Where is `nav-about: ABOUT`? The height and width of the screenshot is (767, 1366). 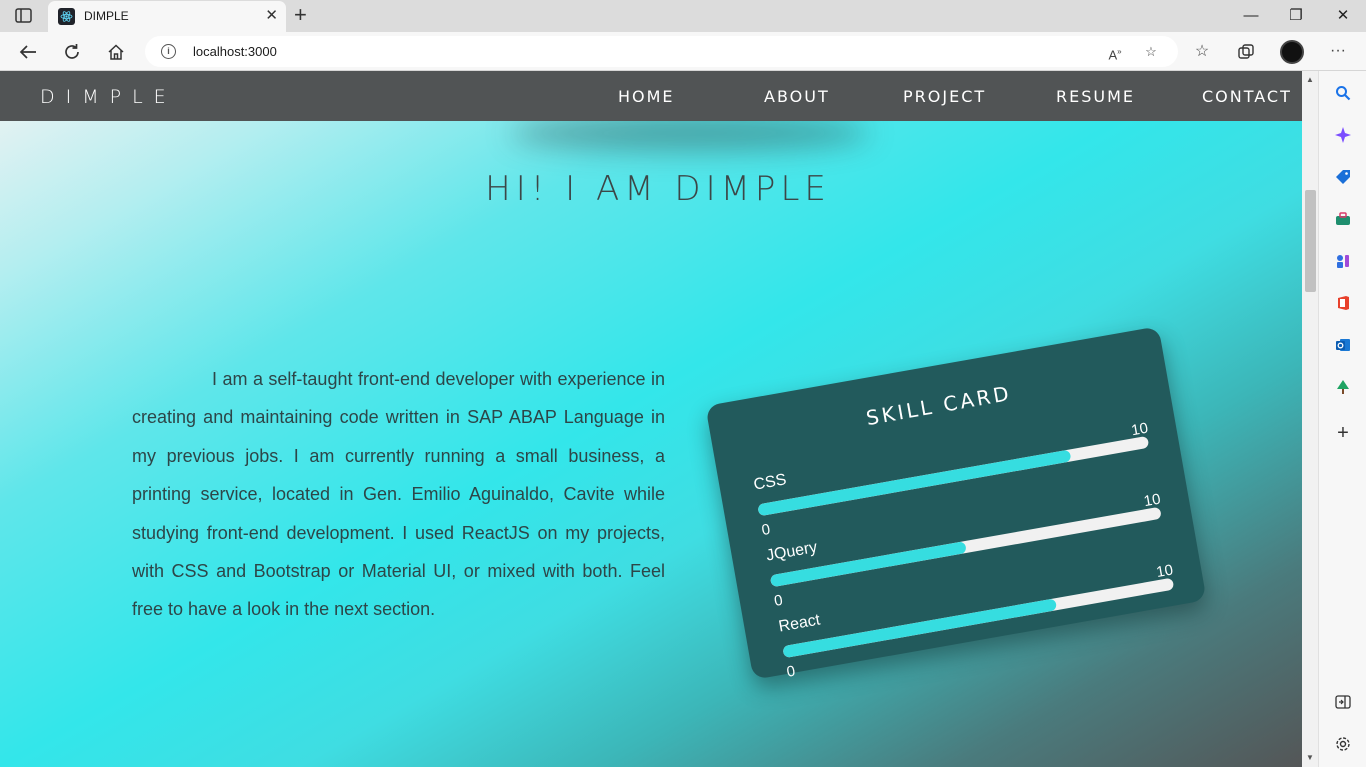 nav-about: ABOUT is located at coordinates (797, 96).